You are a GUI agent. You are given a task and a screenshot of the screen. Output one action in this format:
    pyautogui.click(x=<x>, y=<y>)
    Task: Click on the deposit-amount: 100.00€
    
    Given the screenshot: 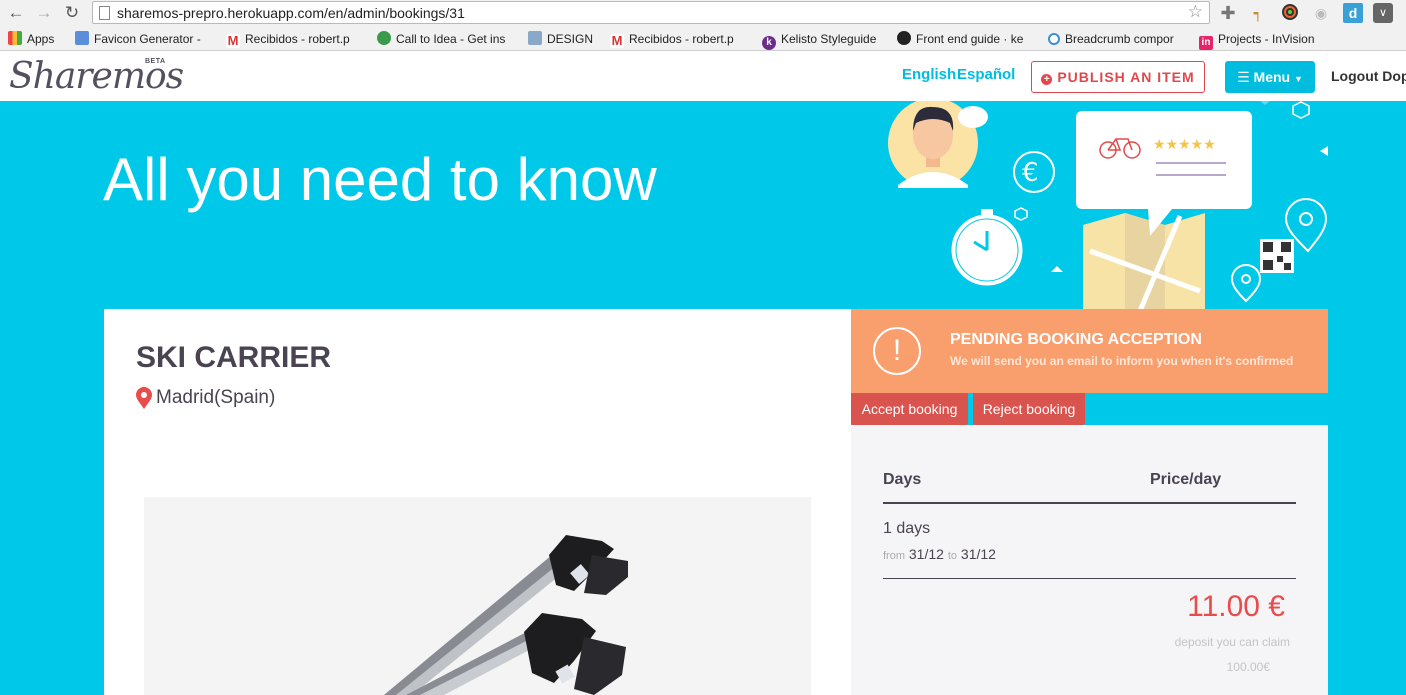 What is the action you would take?
    pyautogui.click(x=1248, y=667)
    